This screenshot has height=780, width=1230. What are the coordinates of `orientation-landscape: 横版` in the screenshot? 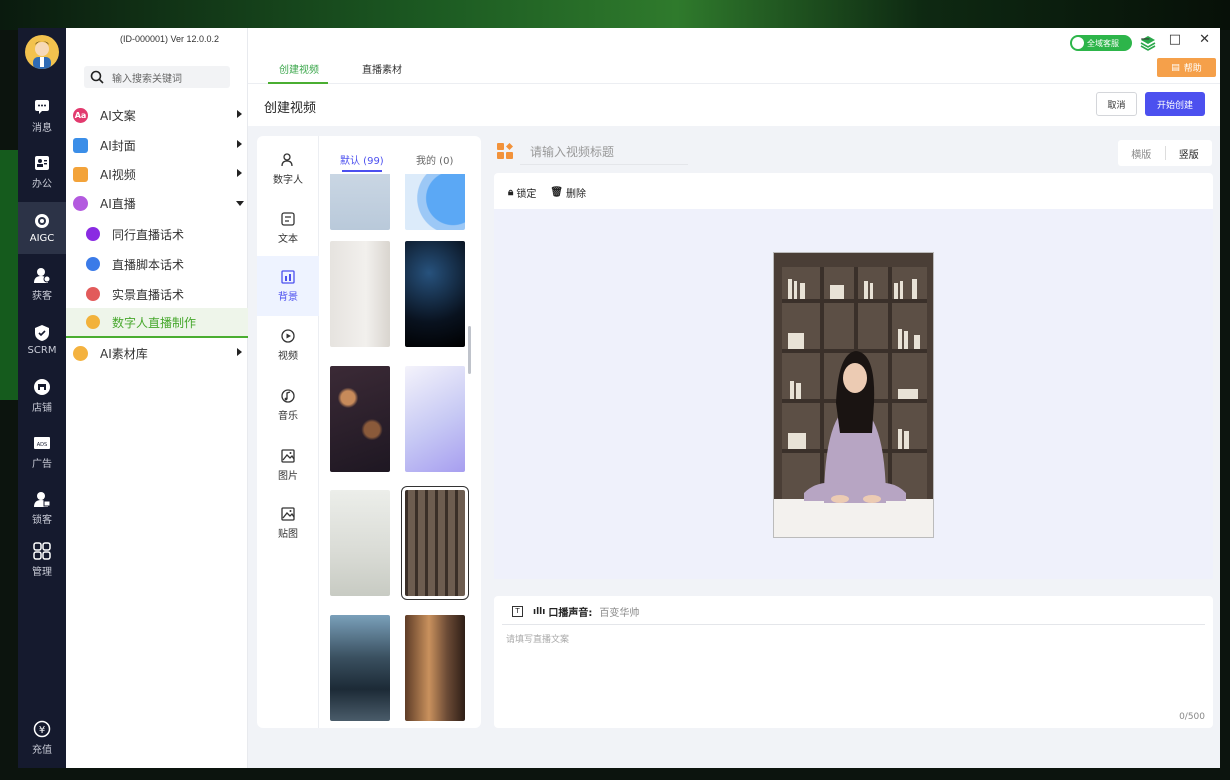 It's located at (1141, 153).